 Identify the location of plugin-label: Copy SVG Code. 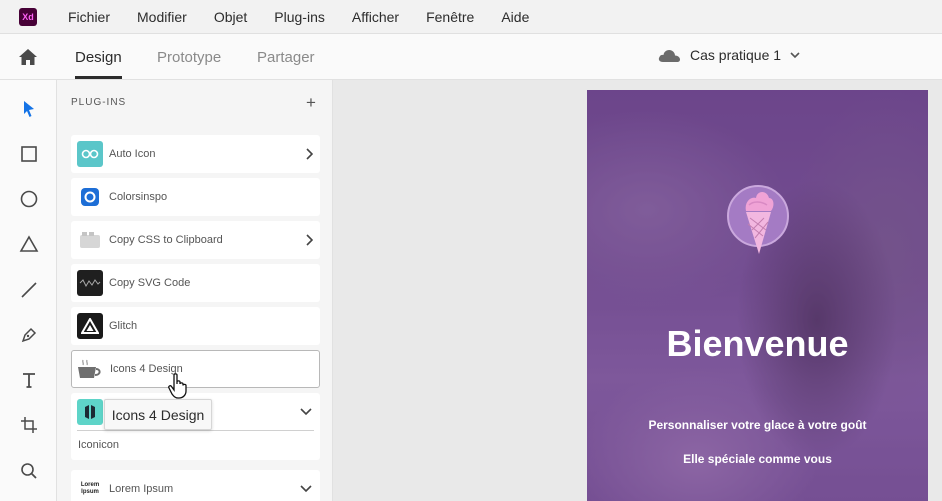
(150, 283).